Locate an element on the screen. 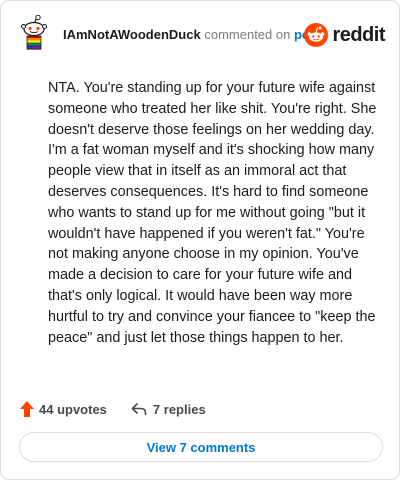  replies-count: 7 replies is located at coordinates (179, 409).